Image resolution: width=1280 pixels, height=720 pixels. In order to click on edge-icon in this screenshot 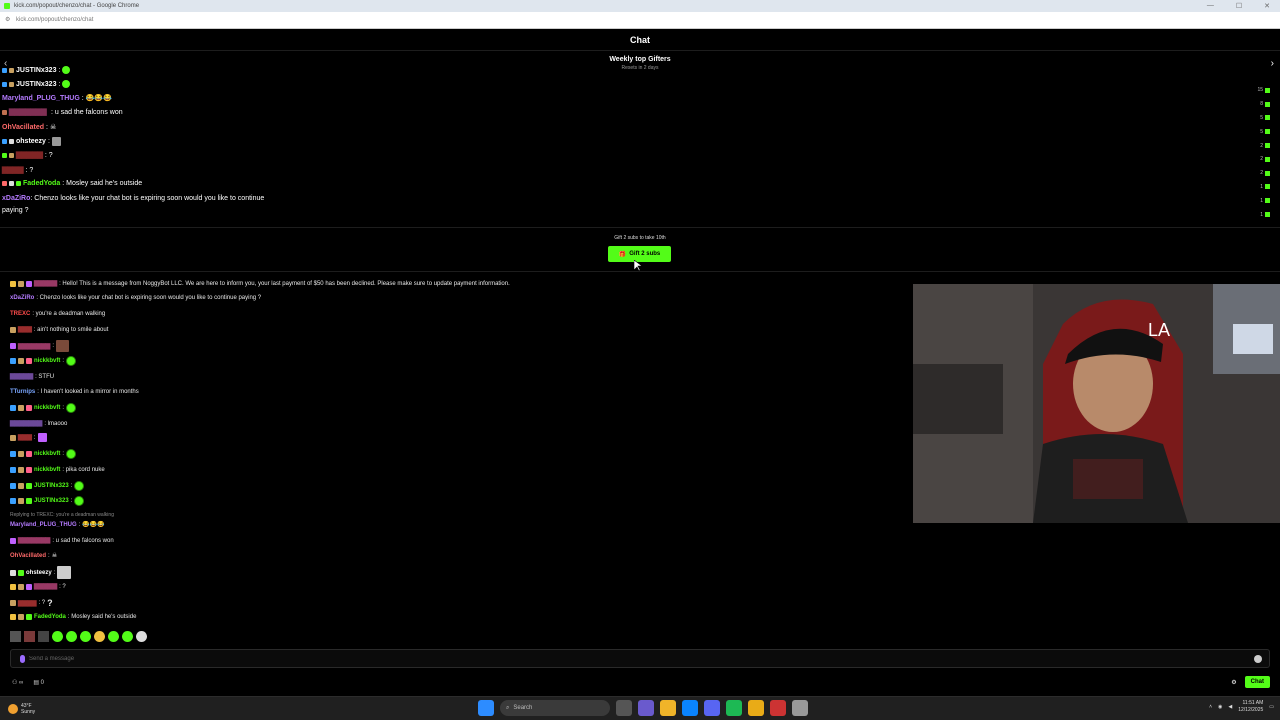, I will do `click(690, 708)`.